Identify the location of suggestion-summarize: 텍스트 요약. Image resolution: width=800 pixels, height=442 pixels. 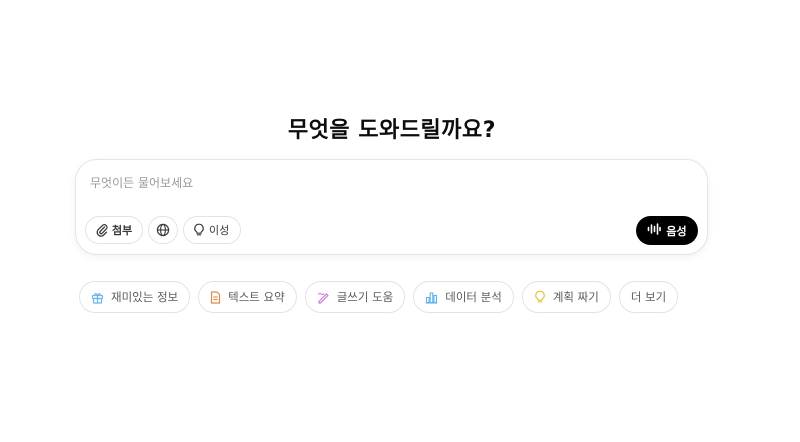
(247, 297).